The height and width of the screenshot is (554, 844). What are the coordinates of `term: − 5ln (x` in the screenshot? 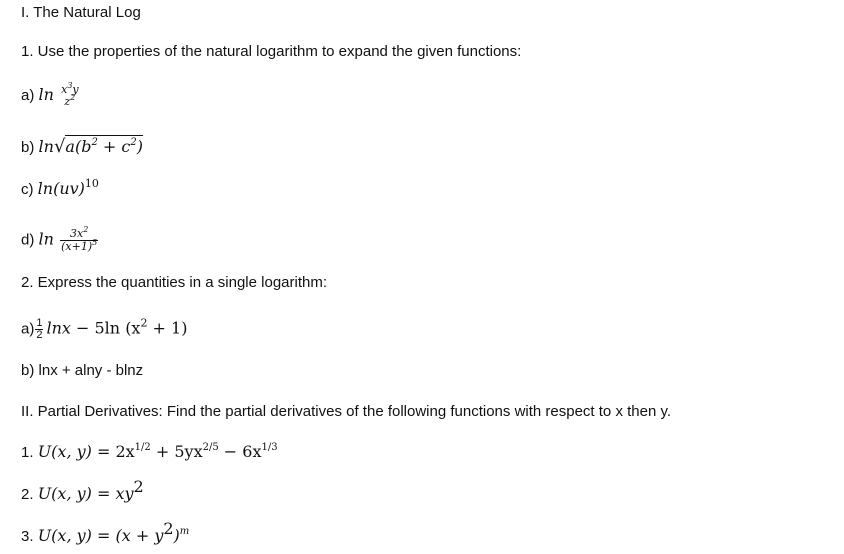 It's located at (105, 328).